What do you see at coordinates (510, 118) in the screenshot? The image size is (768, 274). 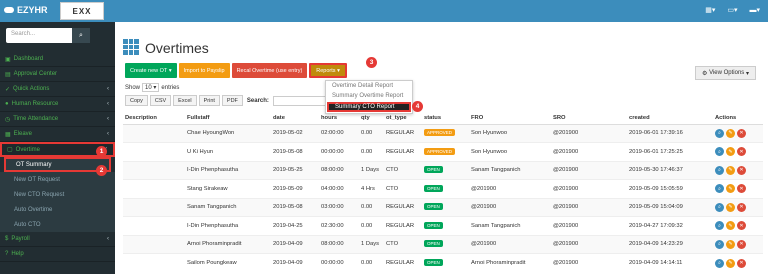 I see `column-header: FRO` at bounding box center [510, 118].